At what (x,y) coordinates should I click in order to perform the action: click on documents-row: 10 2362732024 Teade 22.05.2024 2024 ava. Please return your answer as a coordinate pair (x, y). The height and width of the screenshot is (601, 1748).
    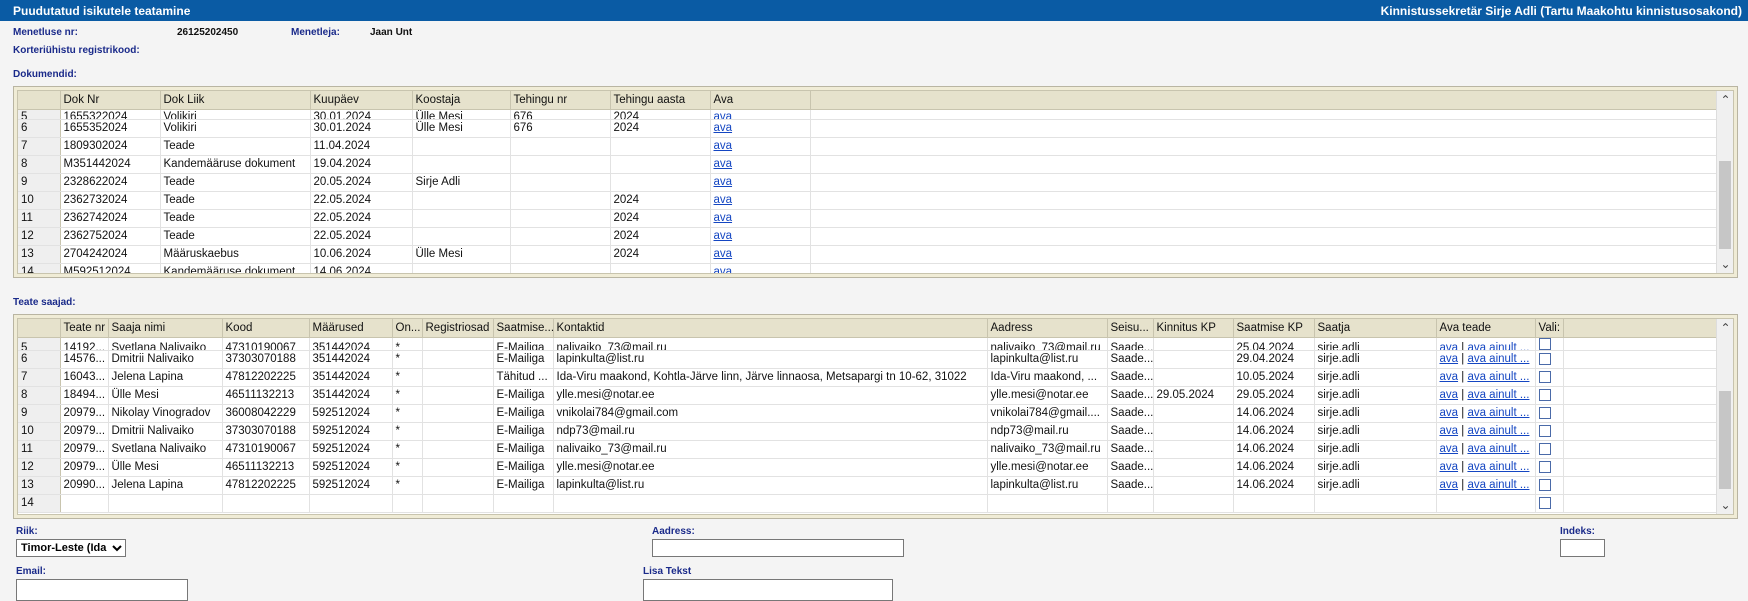
    Looking at the image, I should click on (868, 200).